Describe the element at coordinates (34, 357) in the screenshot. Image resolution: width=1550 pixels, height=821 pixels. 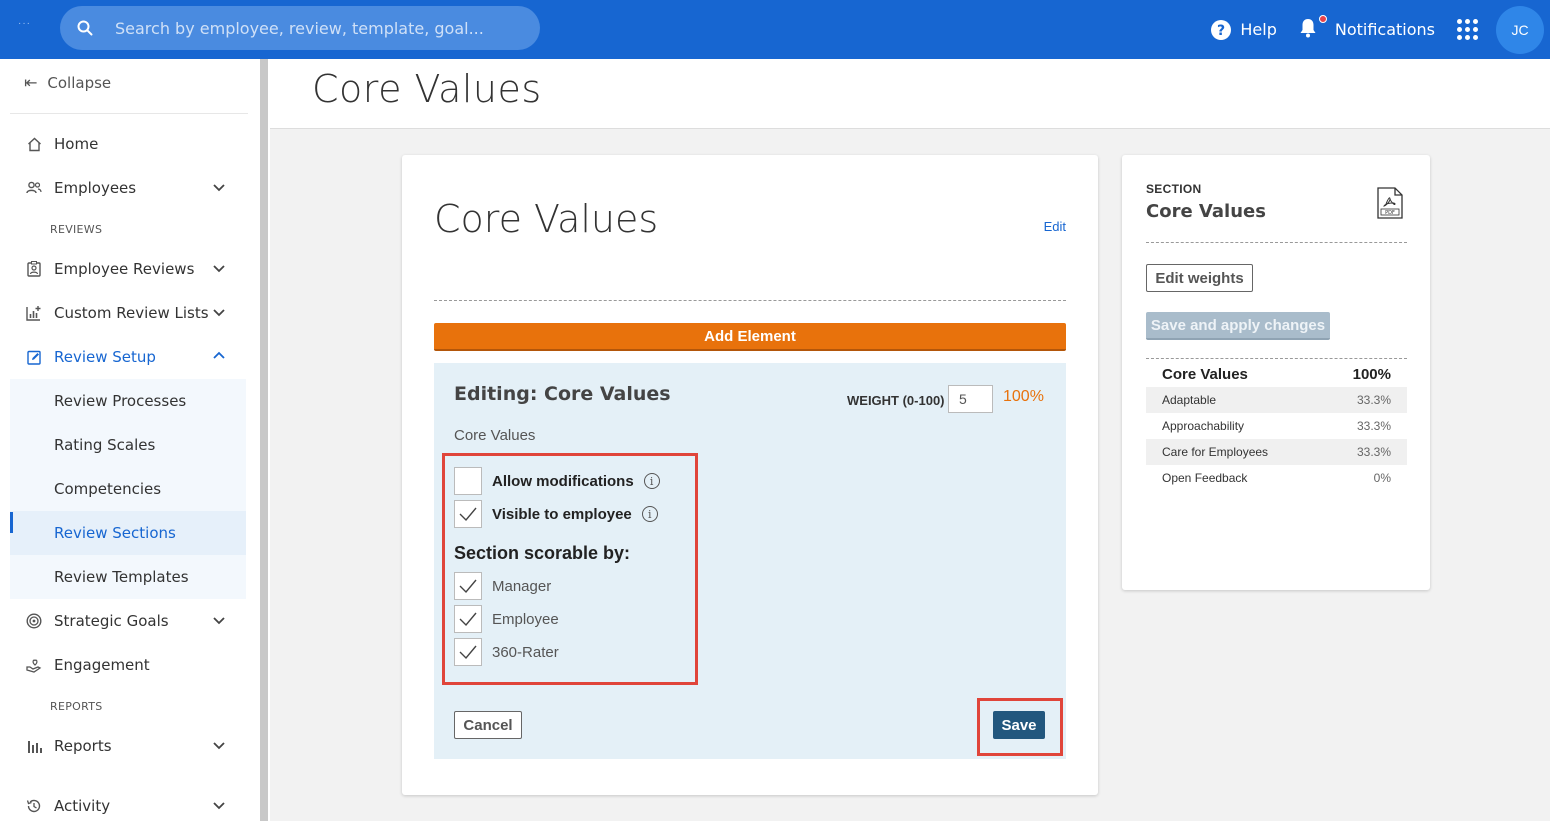
I see `edit-document-icon` at that location.